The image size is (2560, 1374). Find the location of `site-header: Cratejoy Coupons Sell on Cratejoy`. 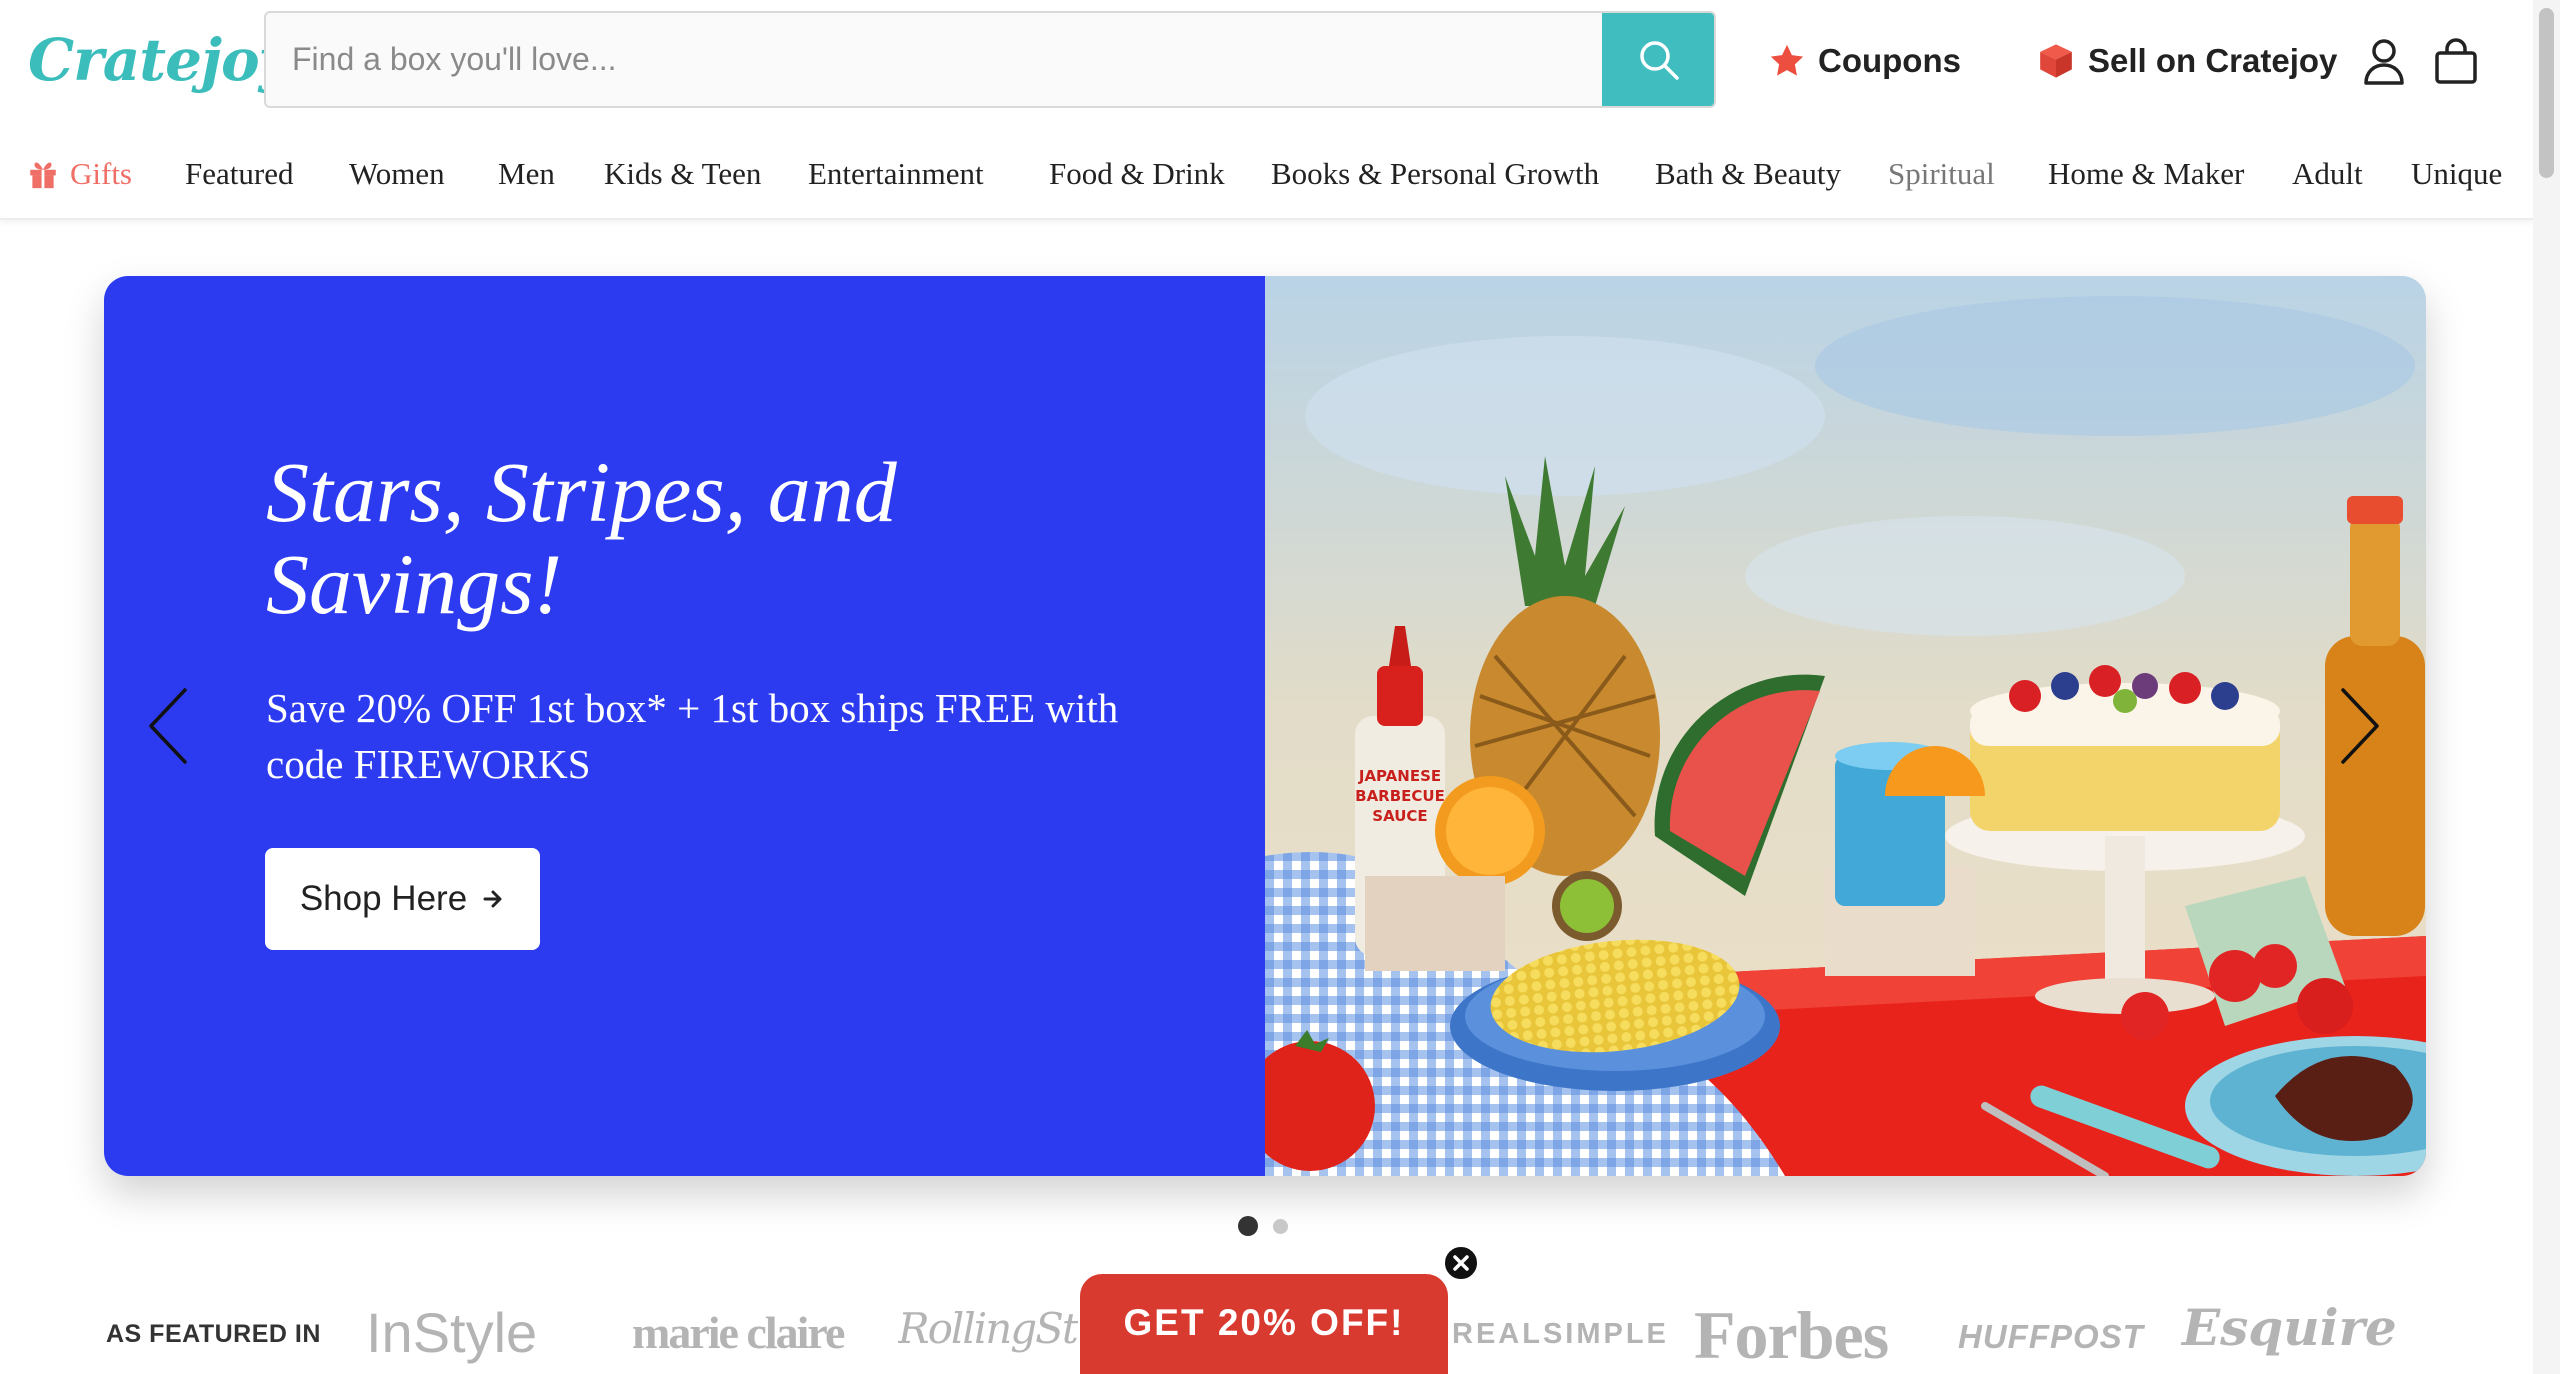

site-header: Cratejoy Coupons Sell on Cratejoy is located at coordinates (1266, 62).